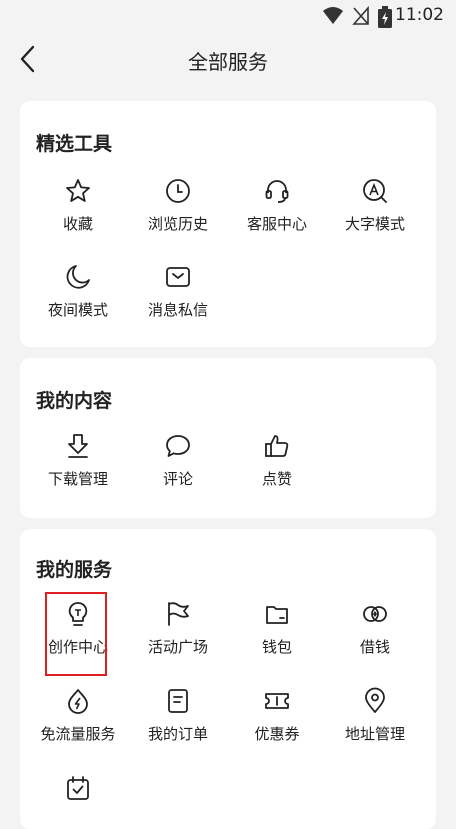  Describe the element at coordinates (276, 224) in the screenshot. I see `service-label: 客服中心` at that location.